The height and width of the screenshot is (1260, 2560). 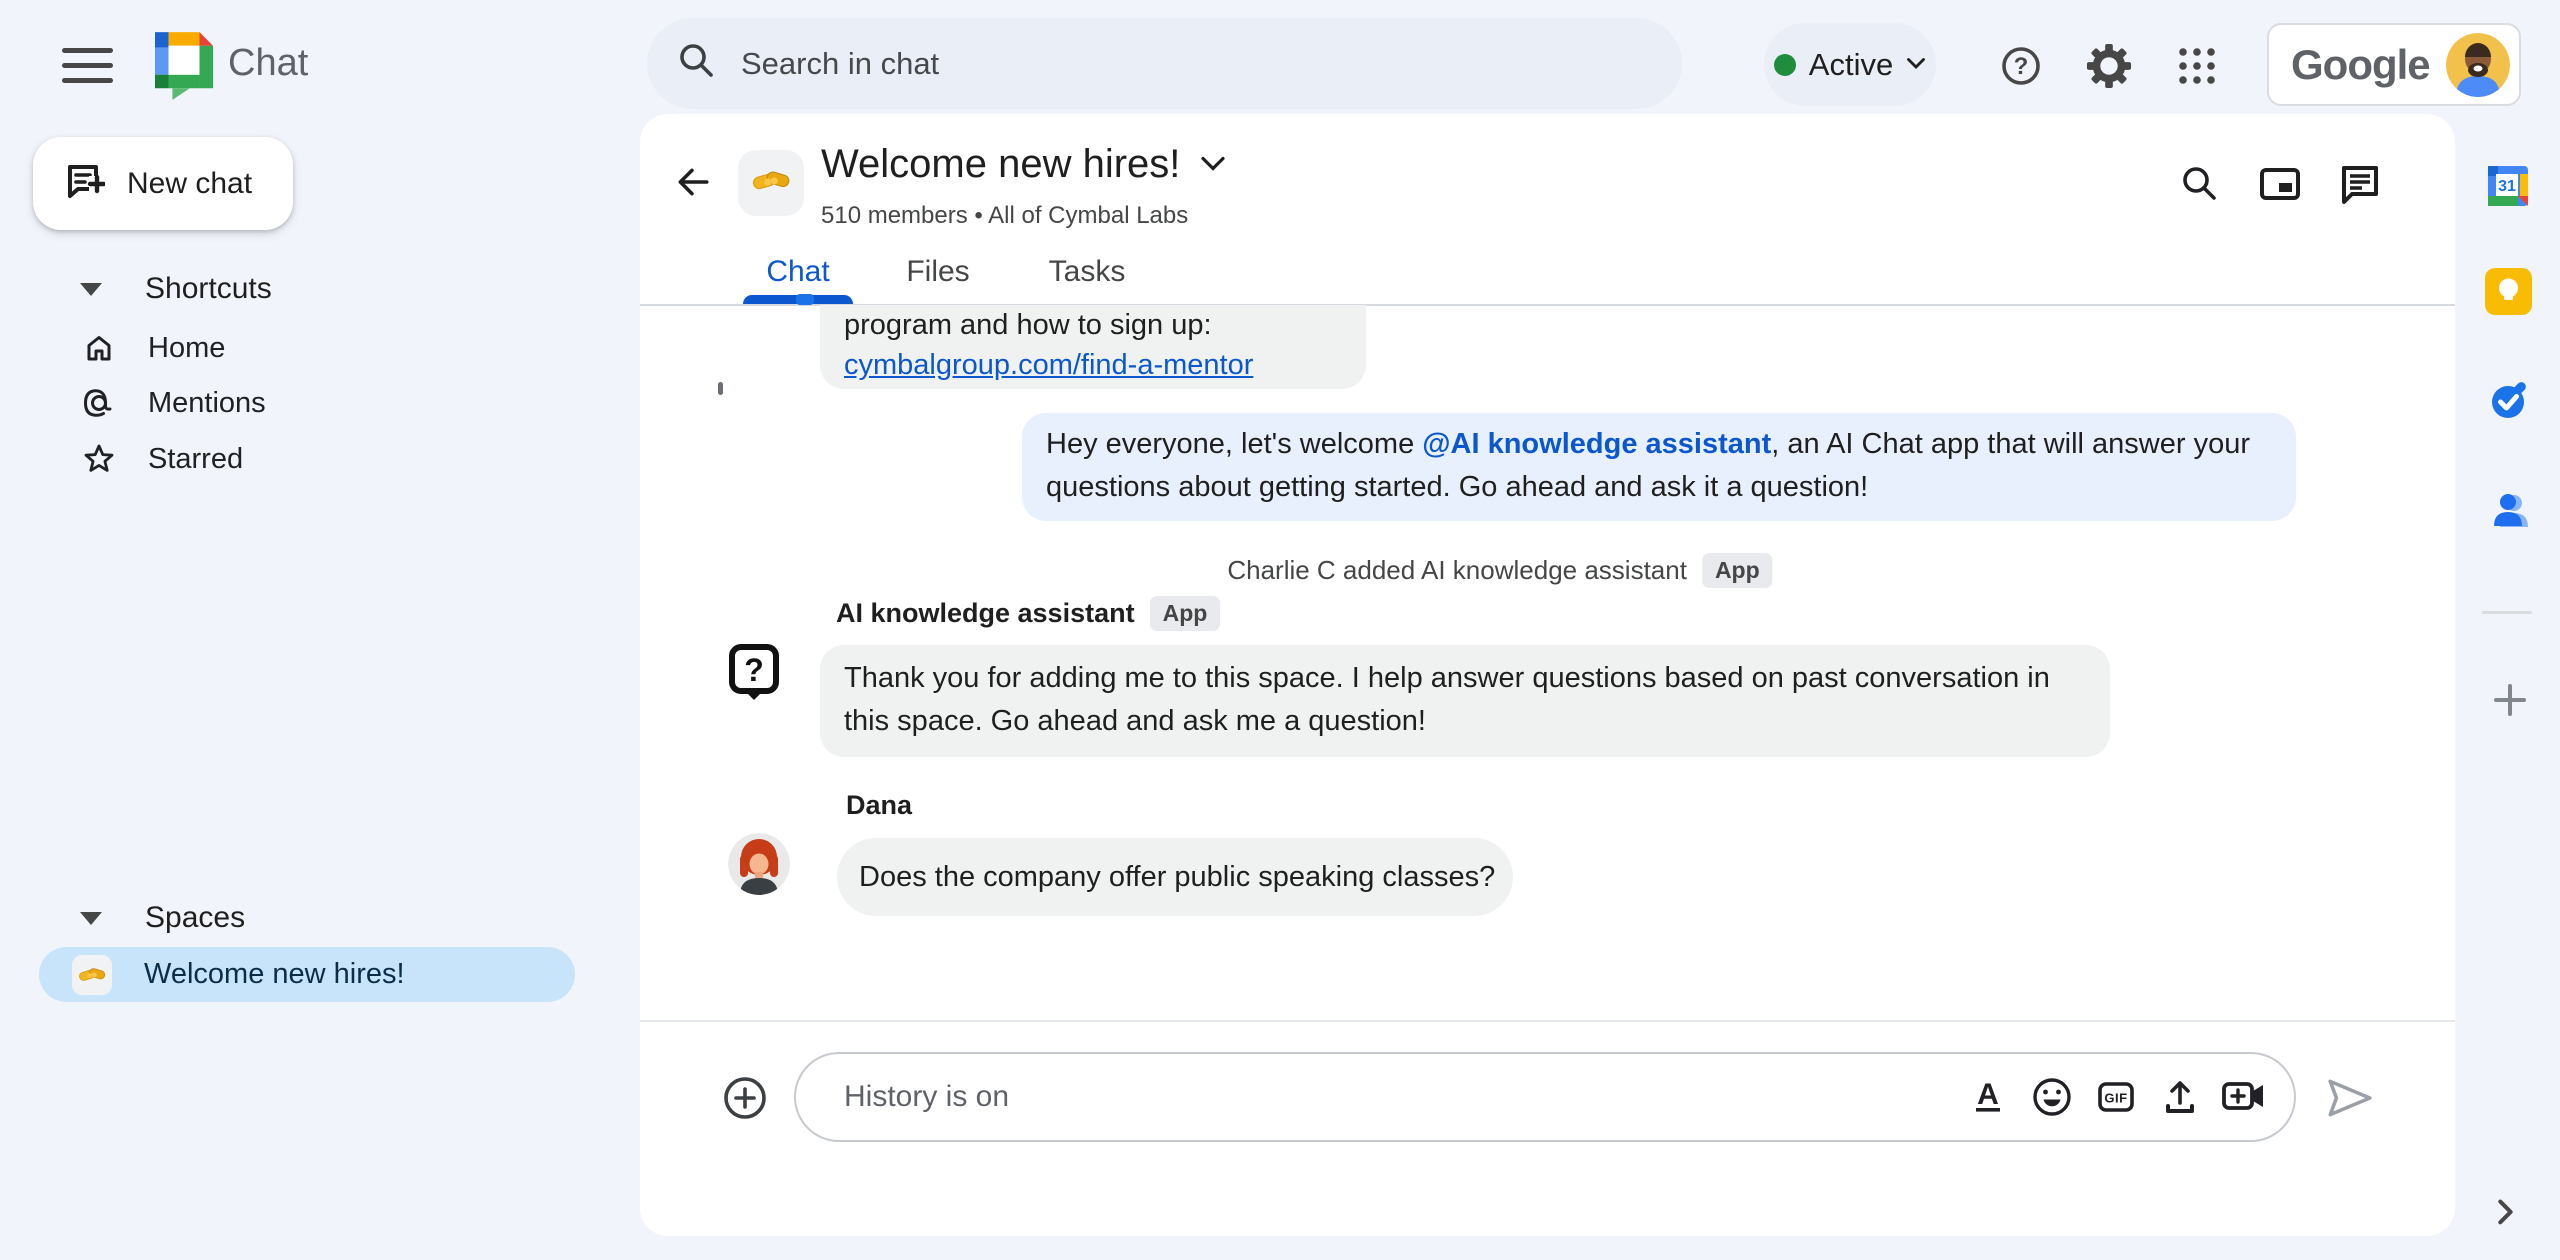 I want to click on sender-name: Dana, so click(x=879, y=805).